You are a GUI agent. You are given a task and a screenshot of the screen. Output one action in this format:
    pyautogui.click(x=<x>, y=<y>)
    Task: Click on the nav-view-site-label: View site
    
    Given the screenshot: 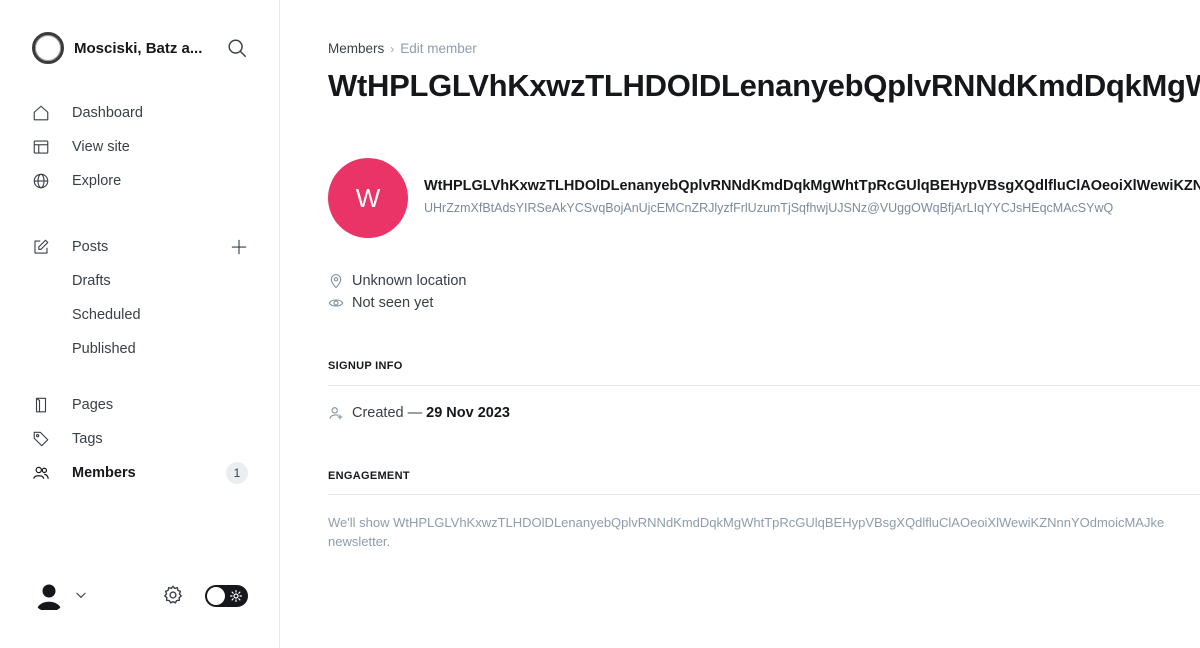 What is the action you would take?
    pyautogui.click(x=101, y=147)
    